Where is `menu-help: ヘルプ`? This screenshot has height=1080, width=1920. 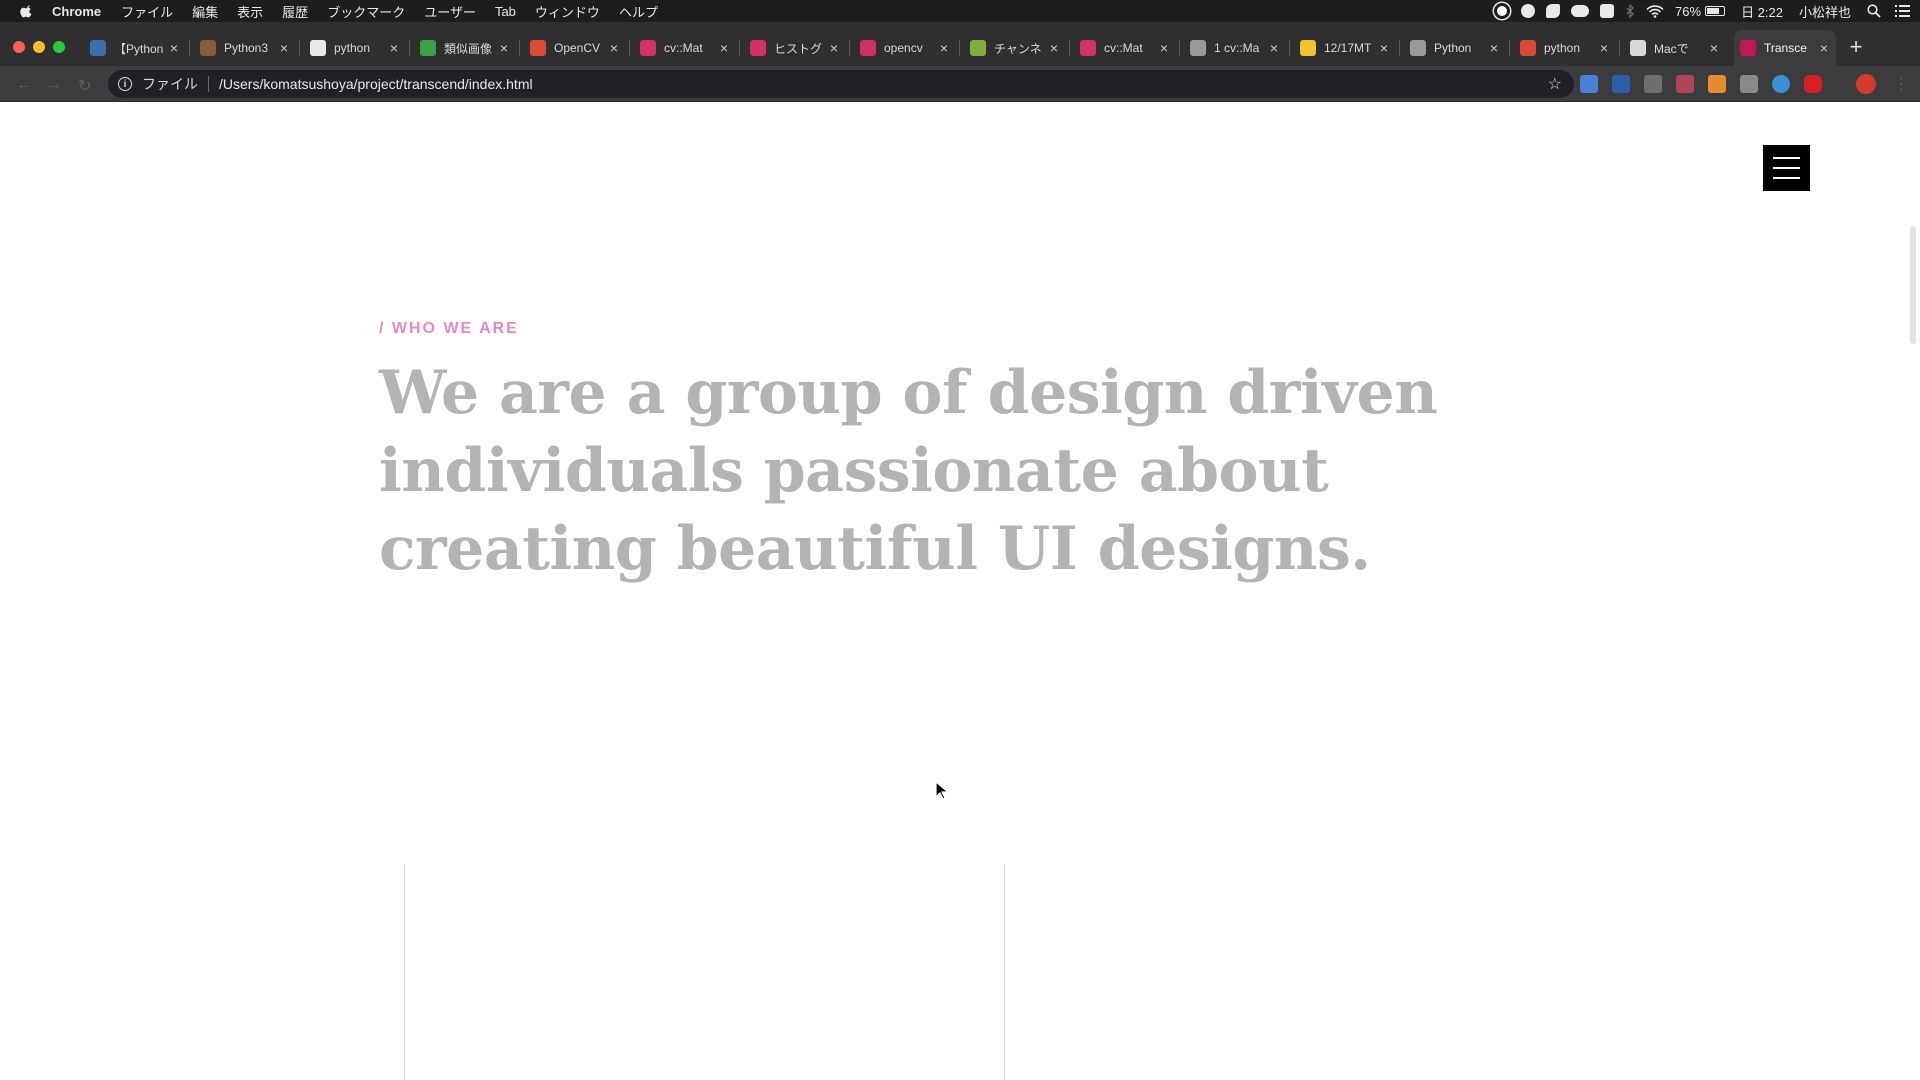
menu-help: ヘルプ is located at coordinates (638, 11).